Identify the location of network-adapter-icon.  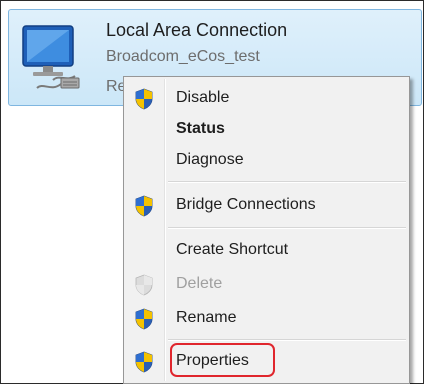
(53, 60).